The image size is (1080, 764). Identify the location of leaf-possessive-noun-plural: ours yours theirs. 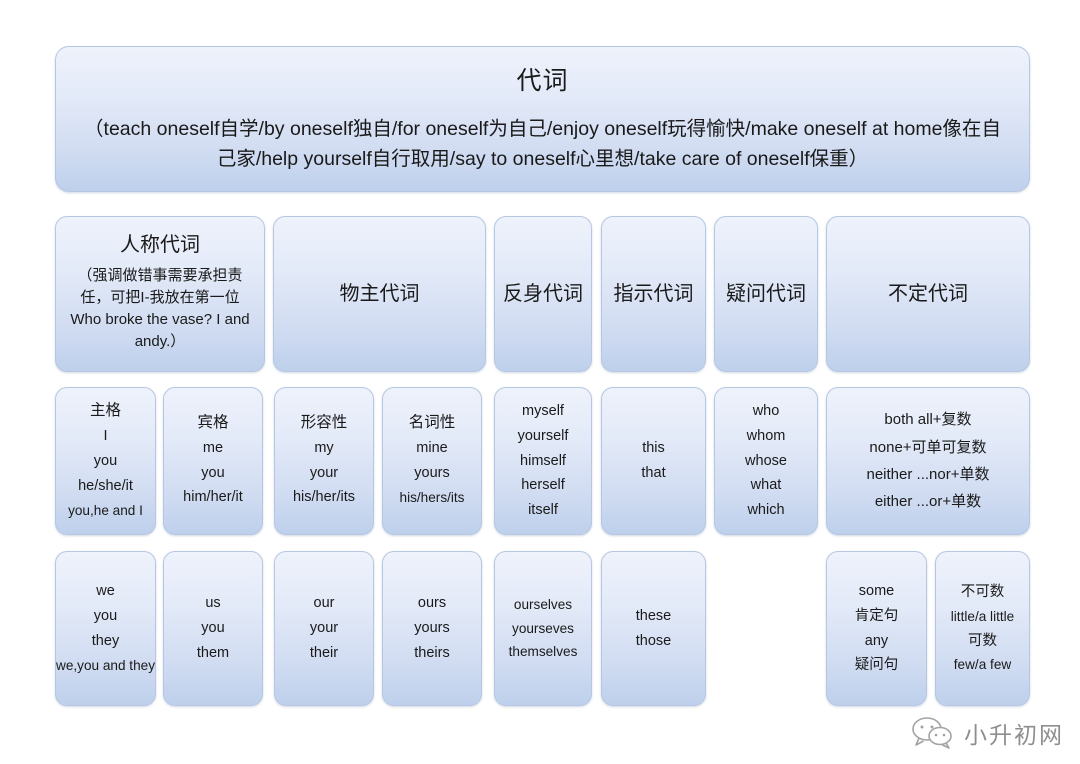
(432, 628).